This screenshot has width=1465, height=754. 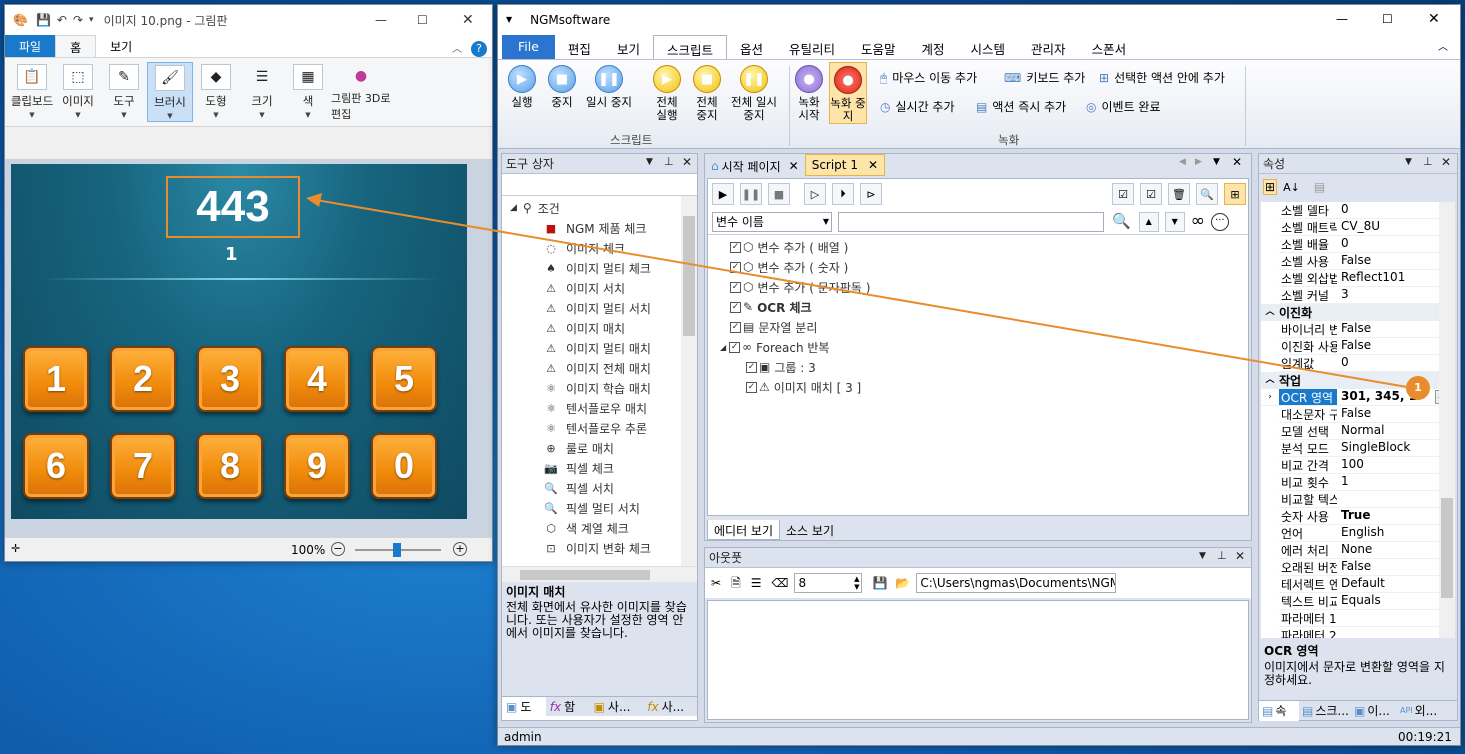 What do you see at coordinates (1367, 278) in the screenshot?
I see `property-row: 소벨 외삽법 Reflect101` at bounding box center [1367, 278].